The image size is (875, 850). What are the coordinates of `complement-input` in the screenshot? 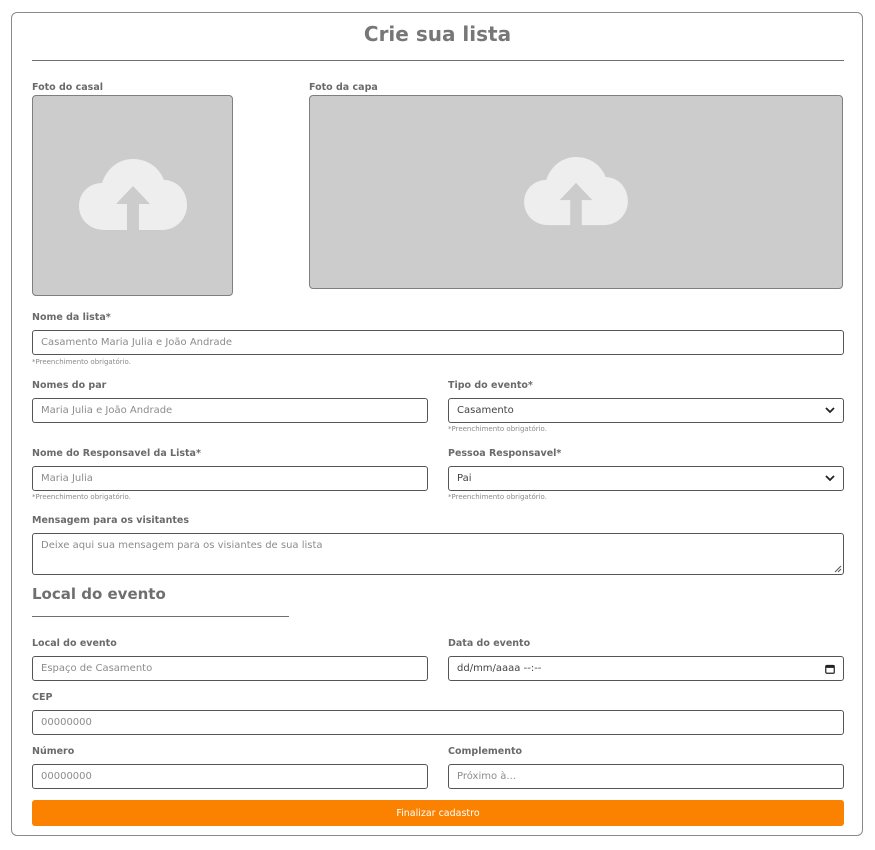 It's located at (646, 776).